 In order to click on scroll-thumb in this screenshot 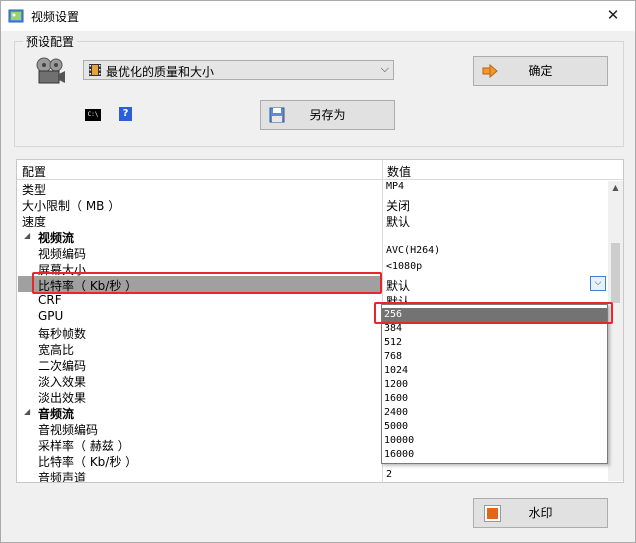, I will do `click(615, 273)`.